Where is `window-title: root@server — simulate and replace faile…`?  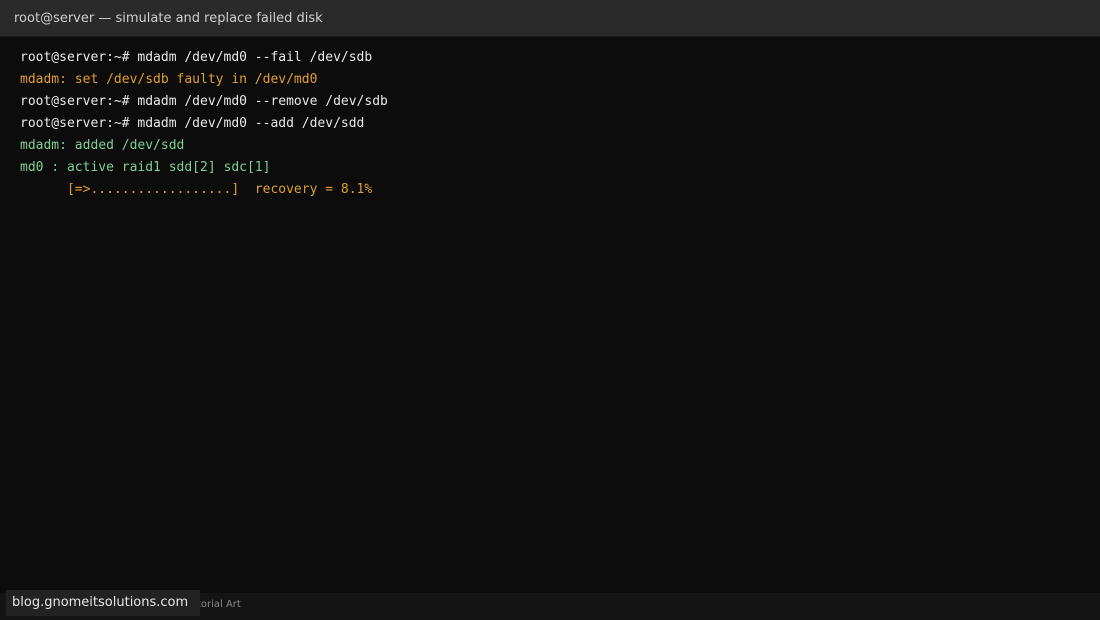
window-title: root@server — simulate and replace faile… is located at coordinates (168, 18).